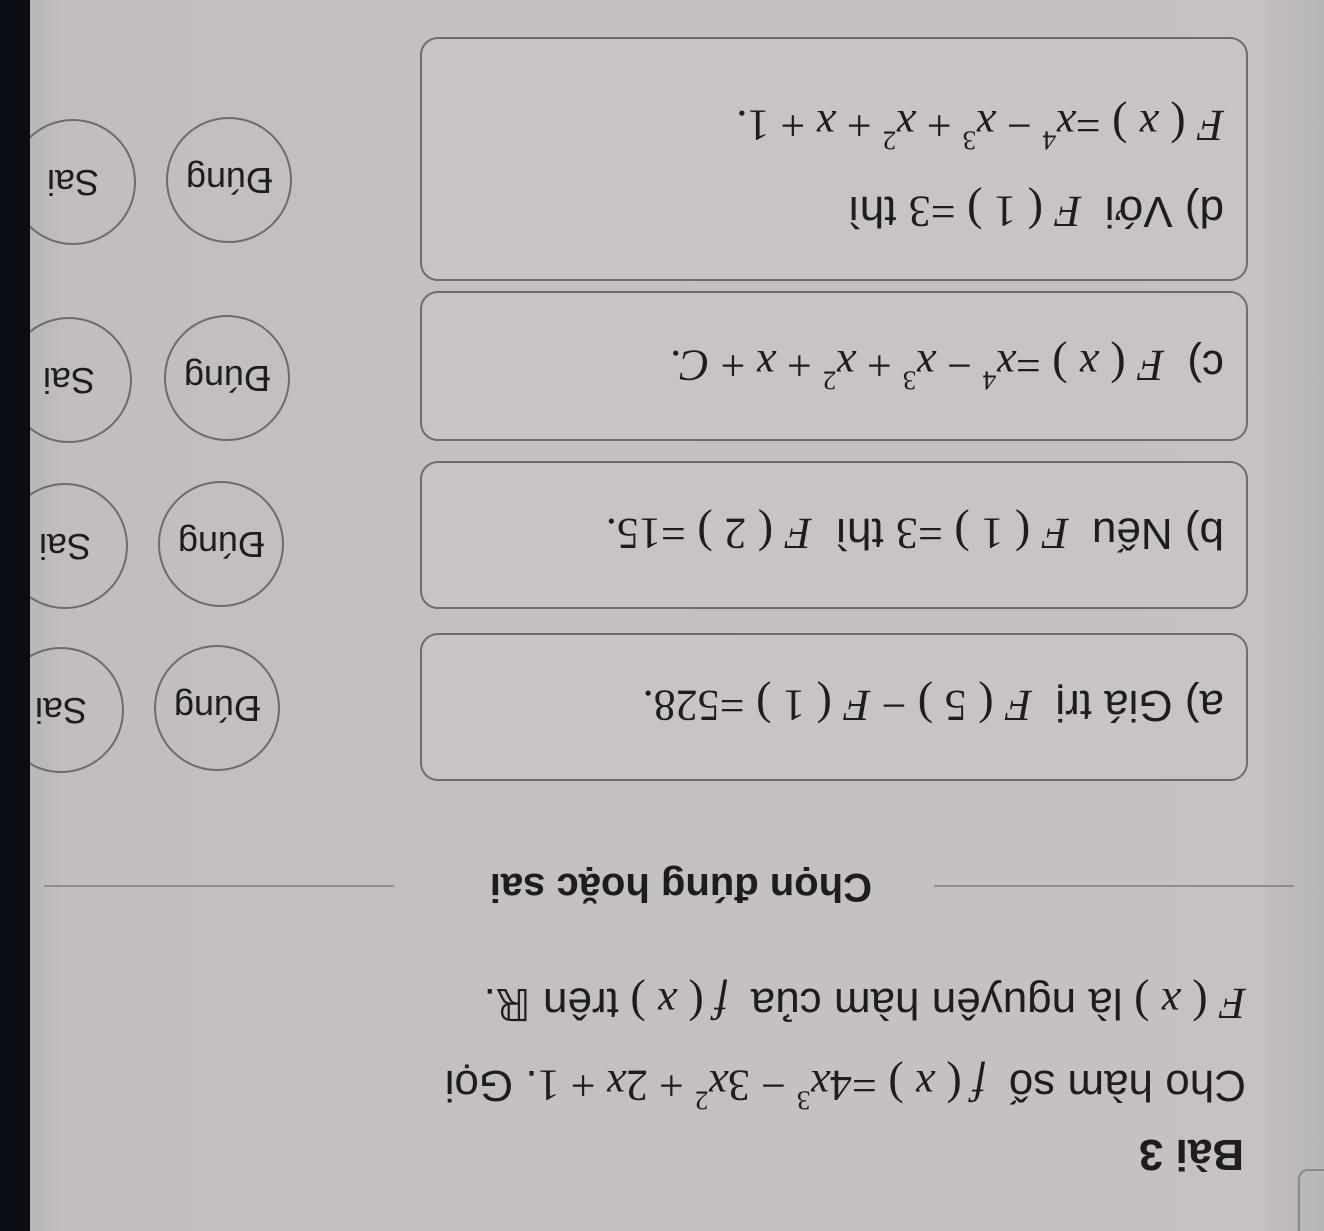 This screenshot has width=1324, height=1231. I want to click on section-divider-left, so click(1114, 886).